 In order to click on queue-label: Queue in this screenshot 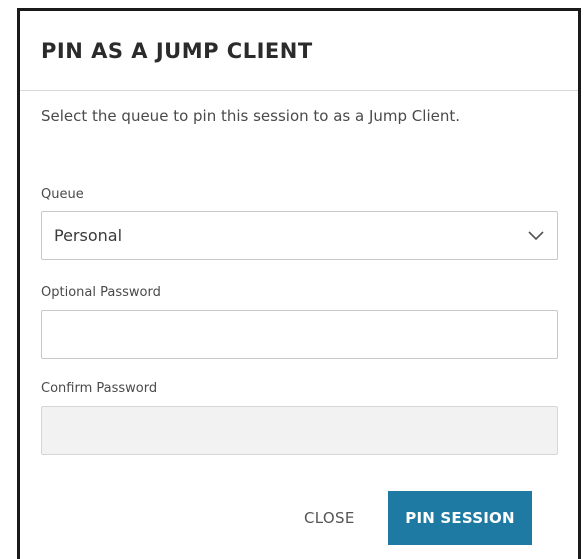, I will do `click(62, 194)`.